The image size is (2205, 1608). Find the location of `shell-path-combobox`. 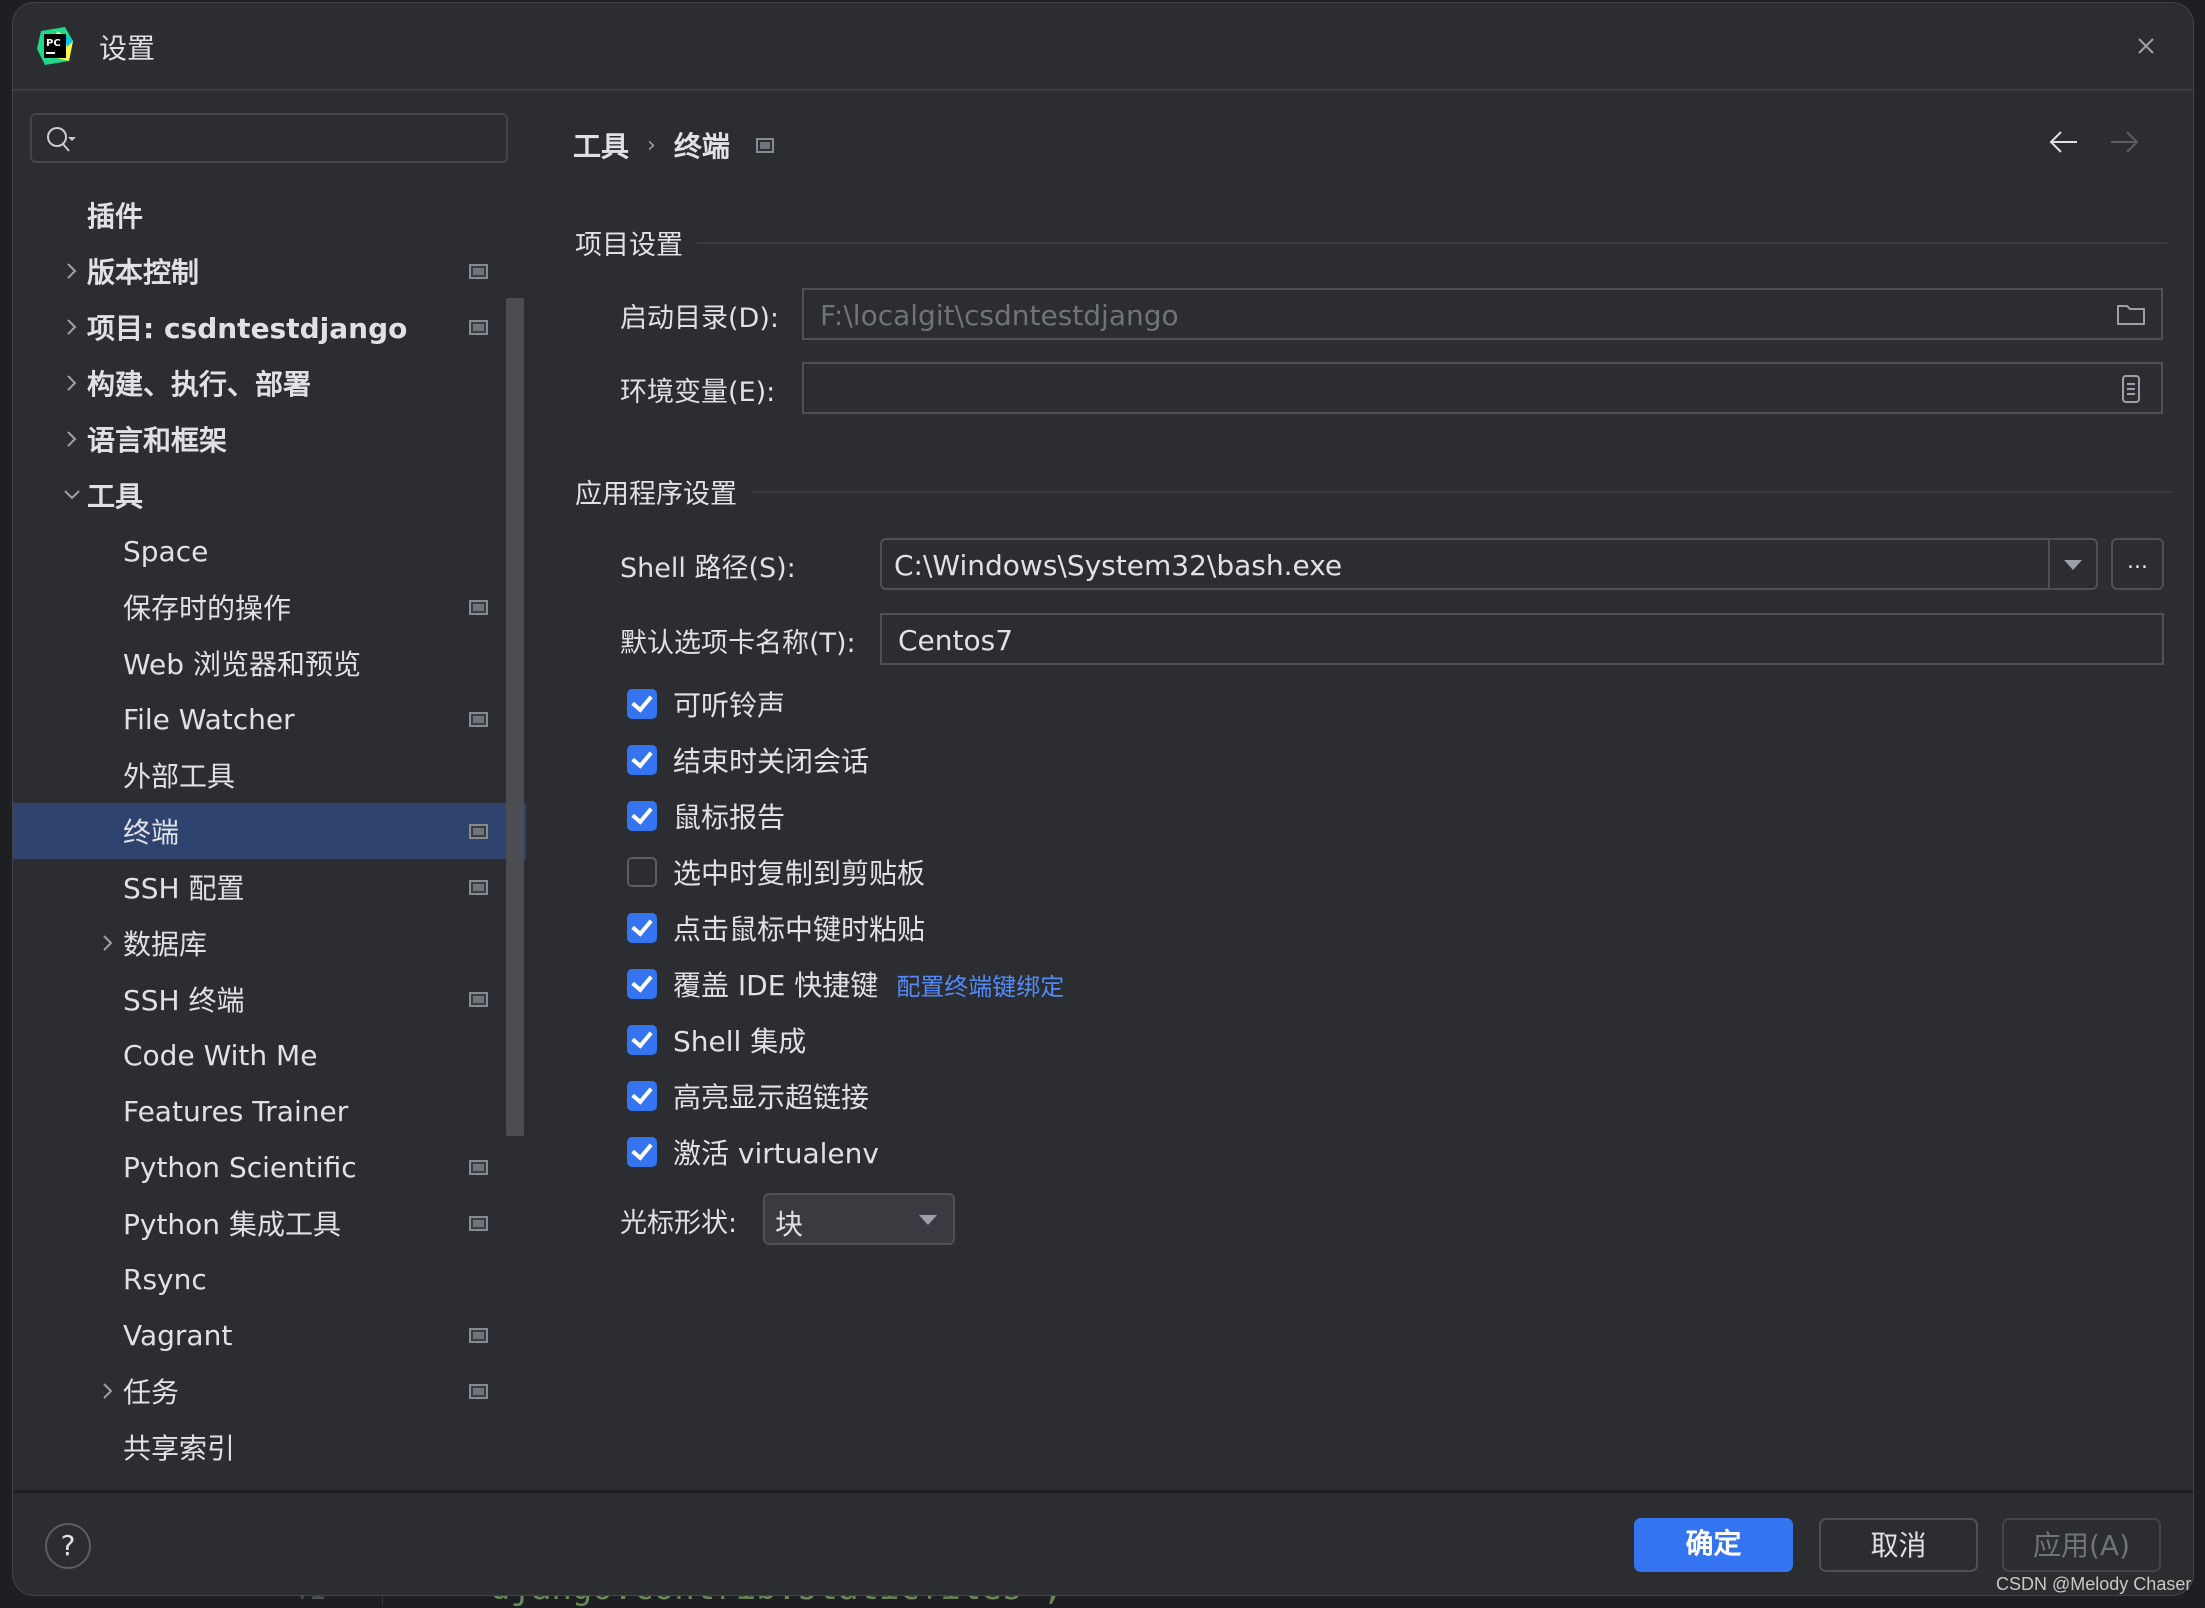

shell-path-combobox is located at coordinates (1489, 564).